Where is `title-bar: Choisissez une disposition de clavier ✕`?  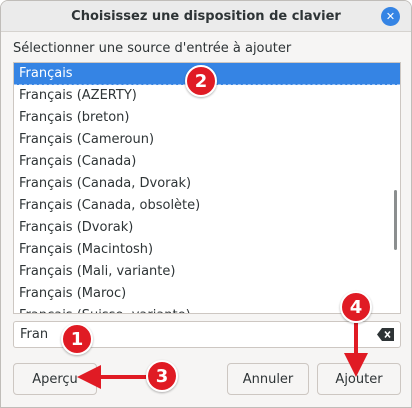 title-bar: Choisissez une disposition de clavier ✕ is located at coordinates (206, 16).